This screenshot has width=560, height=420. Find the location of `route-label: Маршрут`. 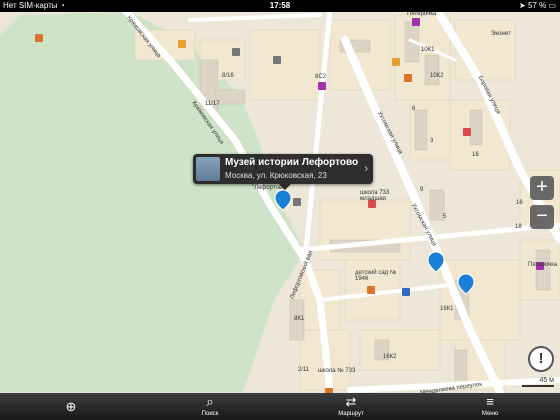

route-label: Маршрут is located at coordinates (351, 414).